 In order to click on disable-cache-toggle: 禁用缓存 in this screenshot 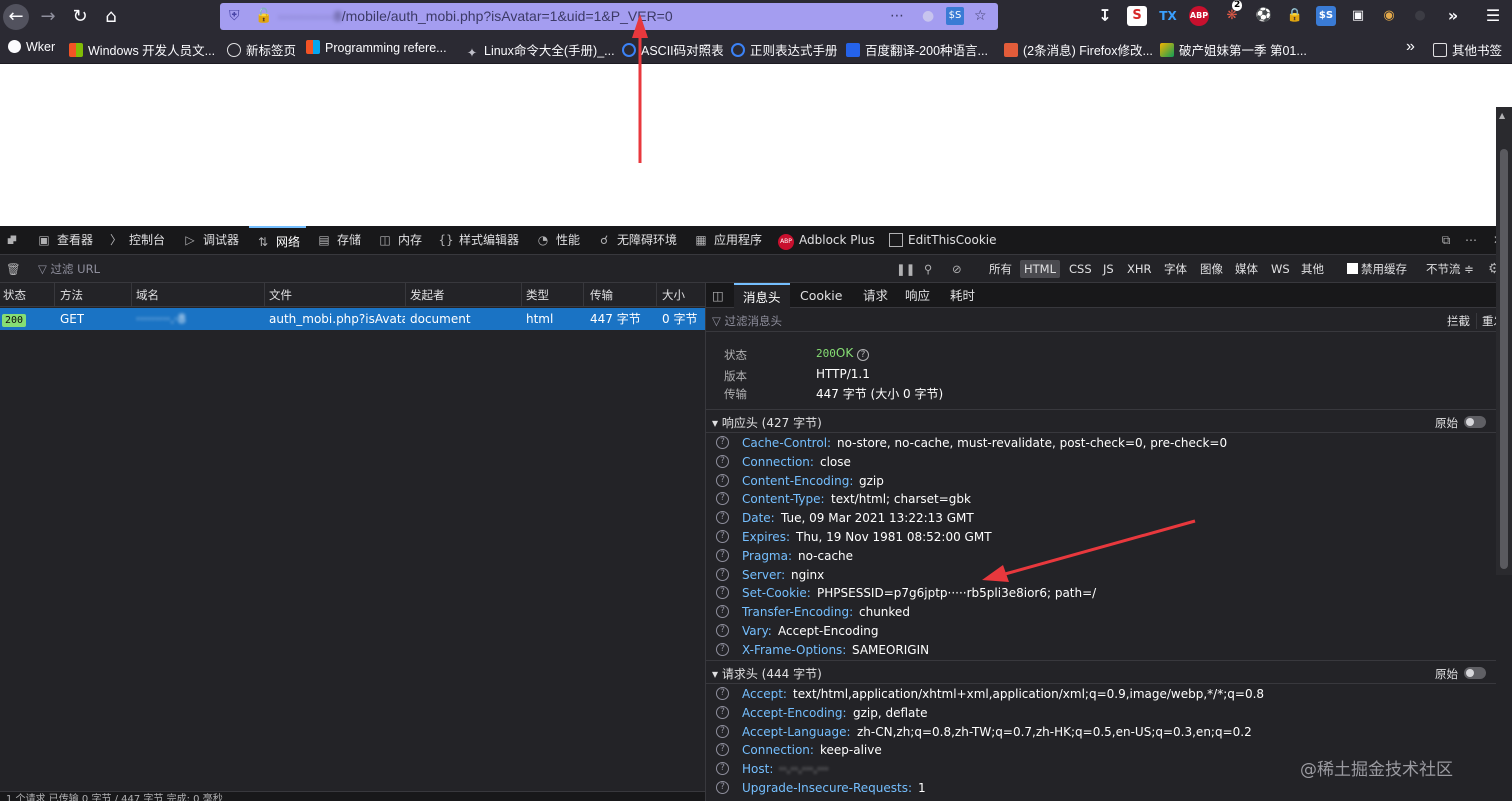, I will do `click(1377, 269)`.